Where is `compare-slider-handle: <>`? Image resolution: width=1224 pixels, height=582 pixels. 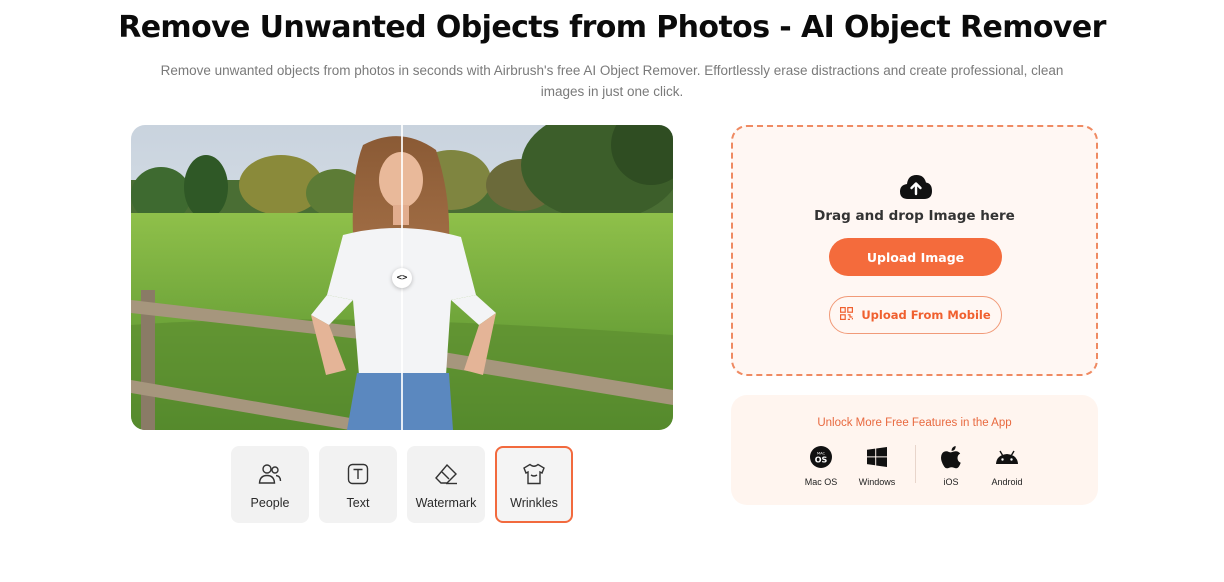
compare-slider-handle: <> is located at coordinates (402, 278).